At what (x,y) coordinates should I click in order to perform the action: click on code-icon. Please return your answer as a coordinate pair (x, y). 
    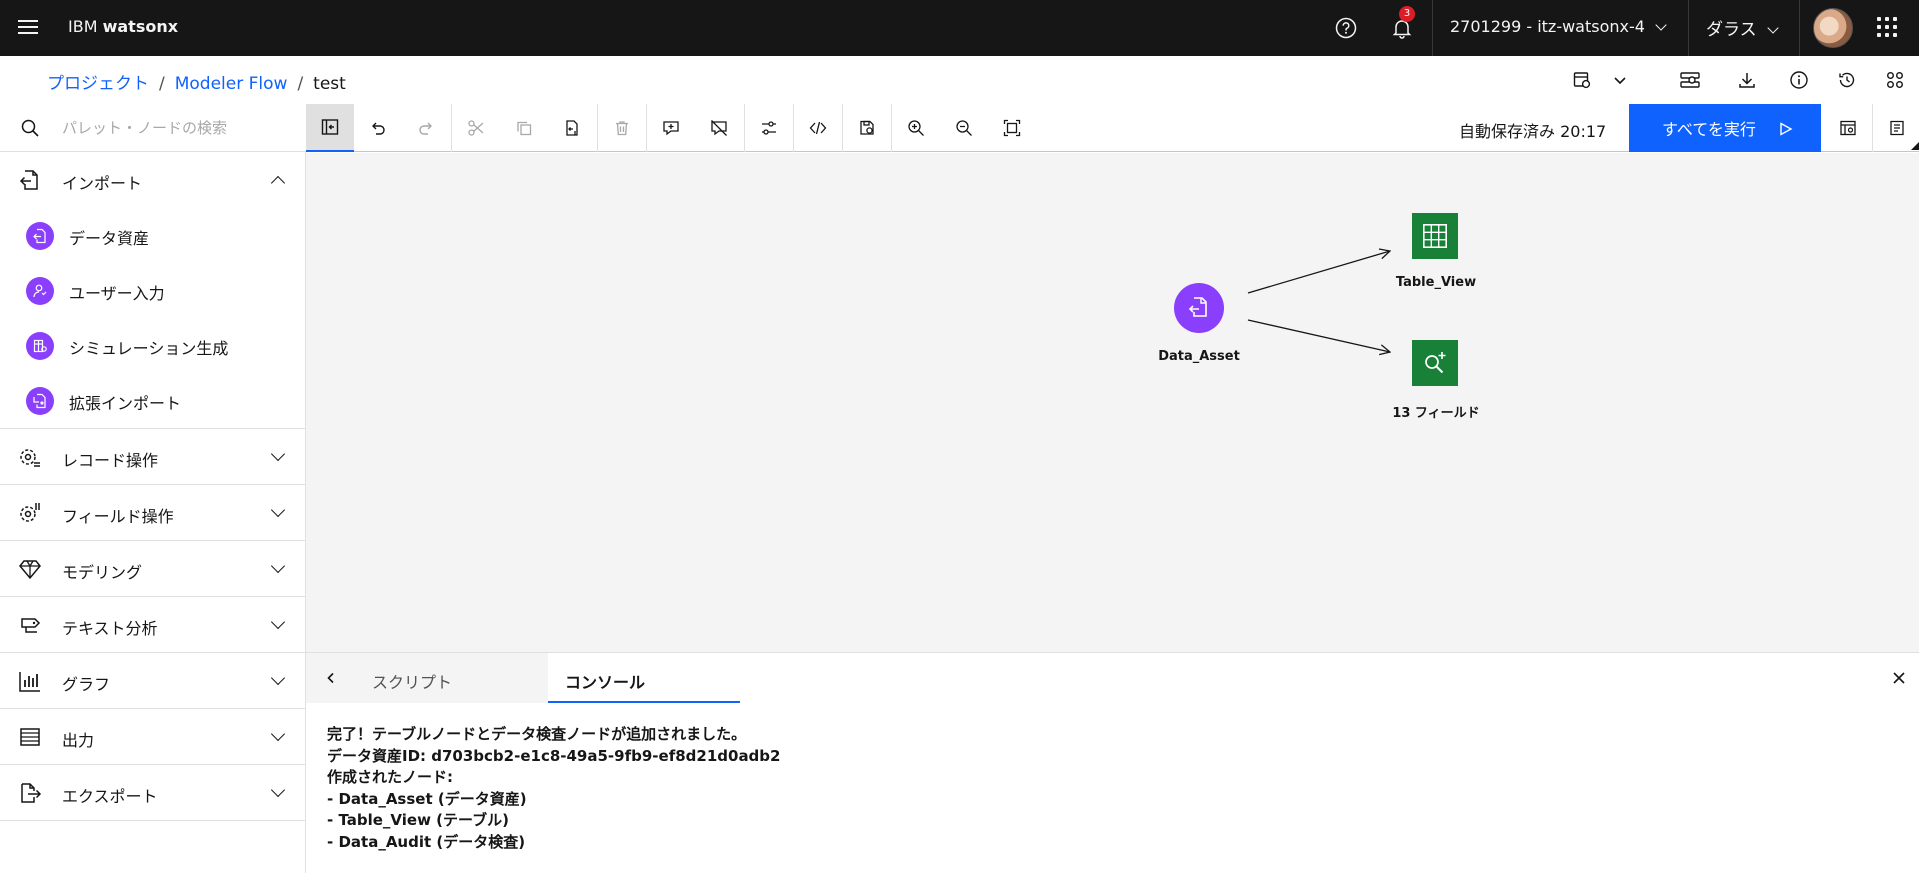
    Looking at the image, I should click on (818, 128).